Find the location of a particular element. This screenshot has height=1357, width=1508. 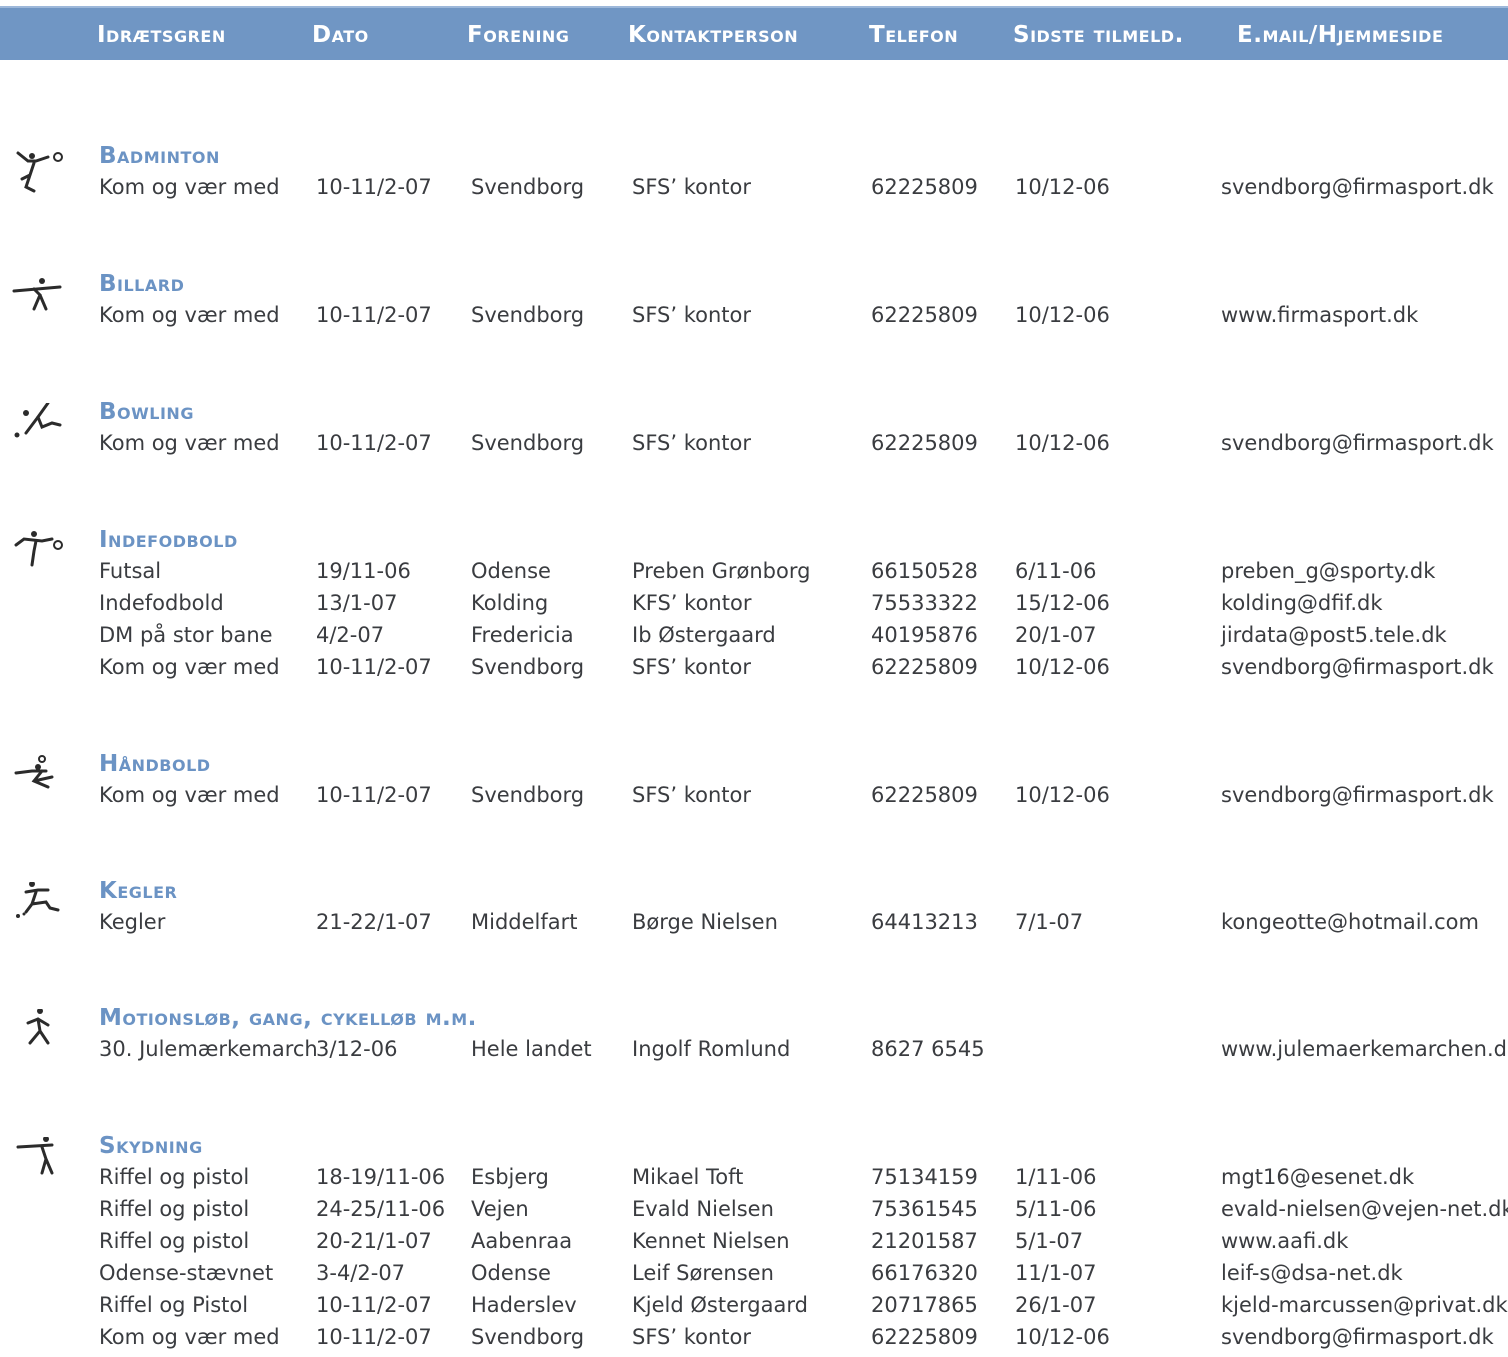

cell-activity: DM på stor bane is located at coordinates (186, 635).